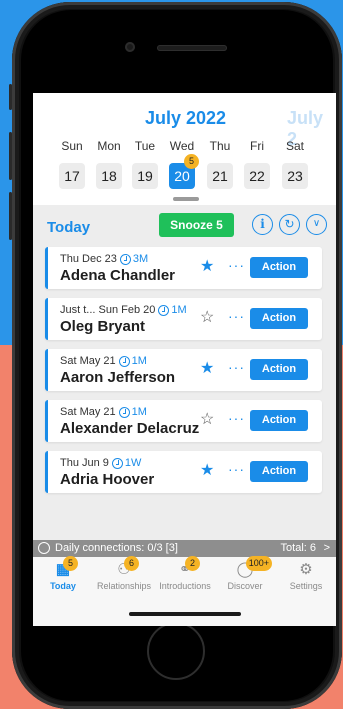 This screenshot has width=343, height=709. I want to click on mute-switch, so click(10, 97).